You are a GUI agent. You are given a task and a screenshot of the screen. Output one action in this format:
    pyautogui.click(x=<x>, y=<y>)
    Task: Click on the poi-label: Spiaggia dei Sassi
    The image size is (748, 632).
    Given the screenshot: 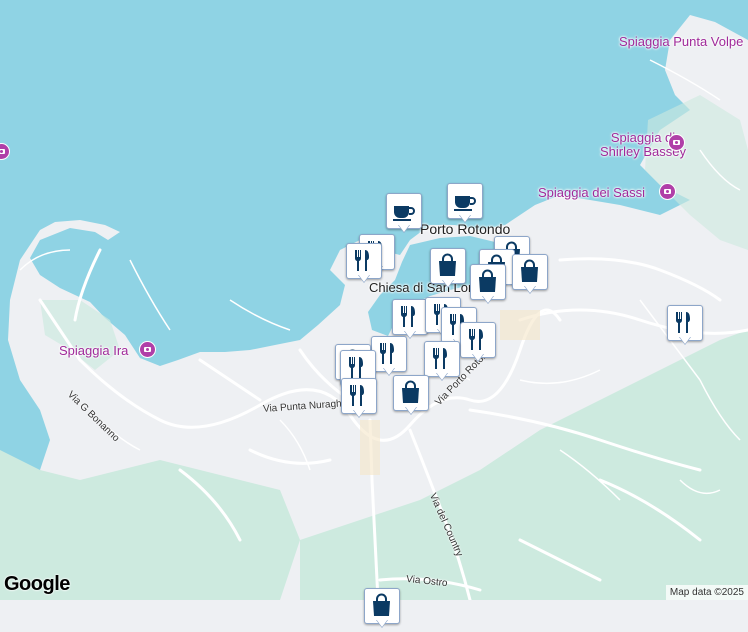 What is the action you would take?
    pyautogui.click(x=591, y=192)
    